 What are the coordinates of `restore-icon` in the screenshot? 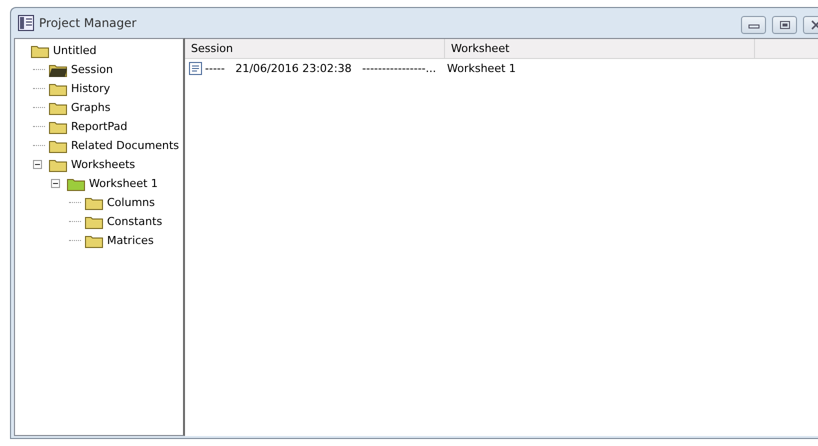 It's located at (784, 25).